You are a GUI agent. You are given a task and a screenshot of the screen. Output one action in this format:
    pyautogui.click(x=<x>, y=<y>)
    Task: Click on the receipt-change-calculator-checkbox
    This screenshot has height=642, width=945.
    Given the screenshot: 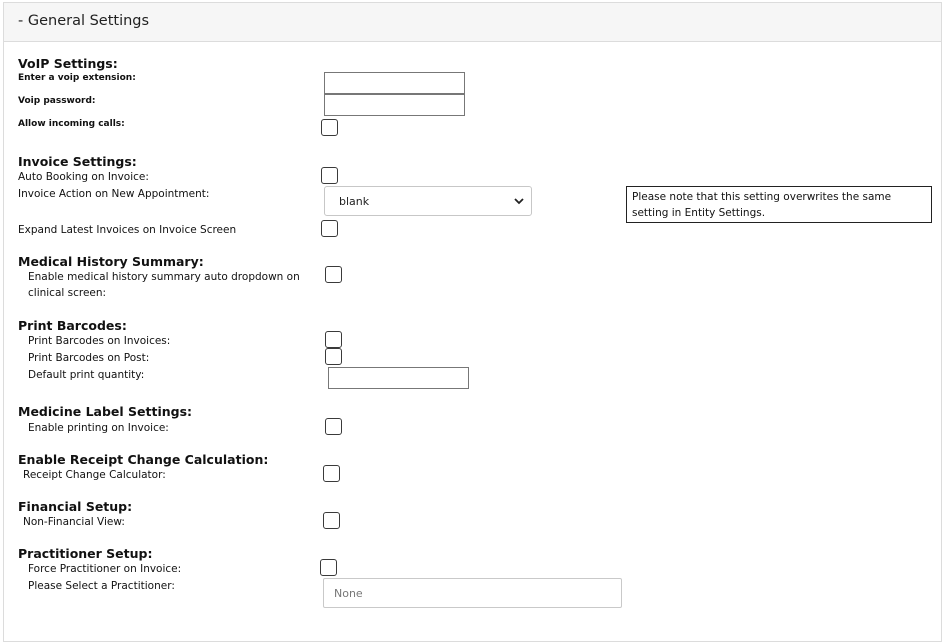 What is the action you would take?
    pyautogui.click(x=331, y=473)
    